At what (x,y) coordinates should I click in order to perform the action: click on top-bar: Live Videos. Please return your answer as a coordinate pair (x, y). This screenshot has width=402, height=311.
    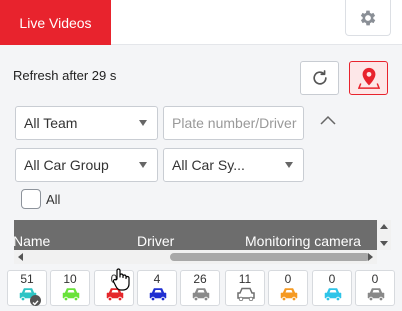
    Looking at the image, I should click on (201, 22).